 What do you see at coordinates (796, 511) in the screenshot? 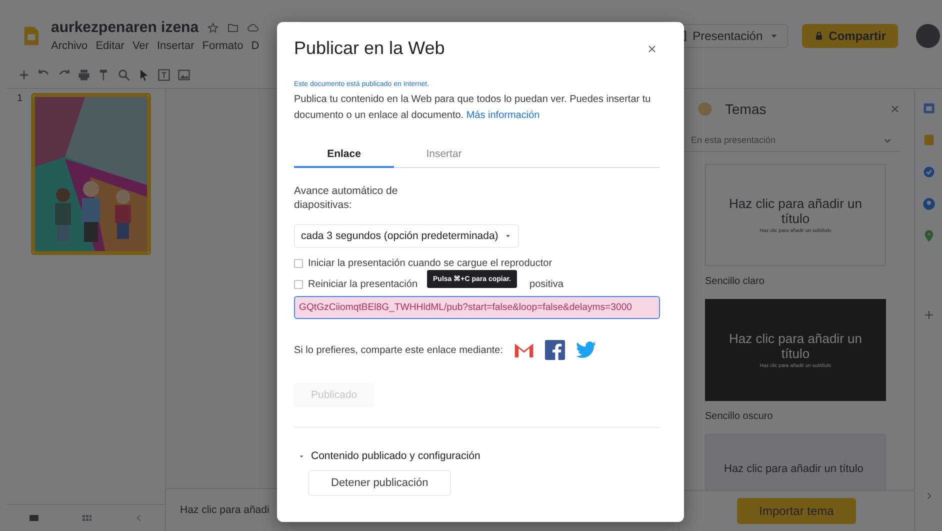
I see `import-theme-button: Importar tema` at bounding box center [796, 511].